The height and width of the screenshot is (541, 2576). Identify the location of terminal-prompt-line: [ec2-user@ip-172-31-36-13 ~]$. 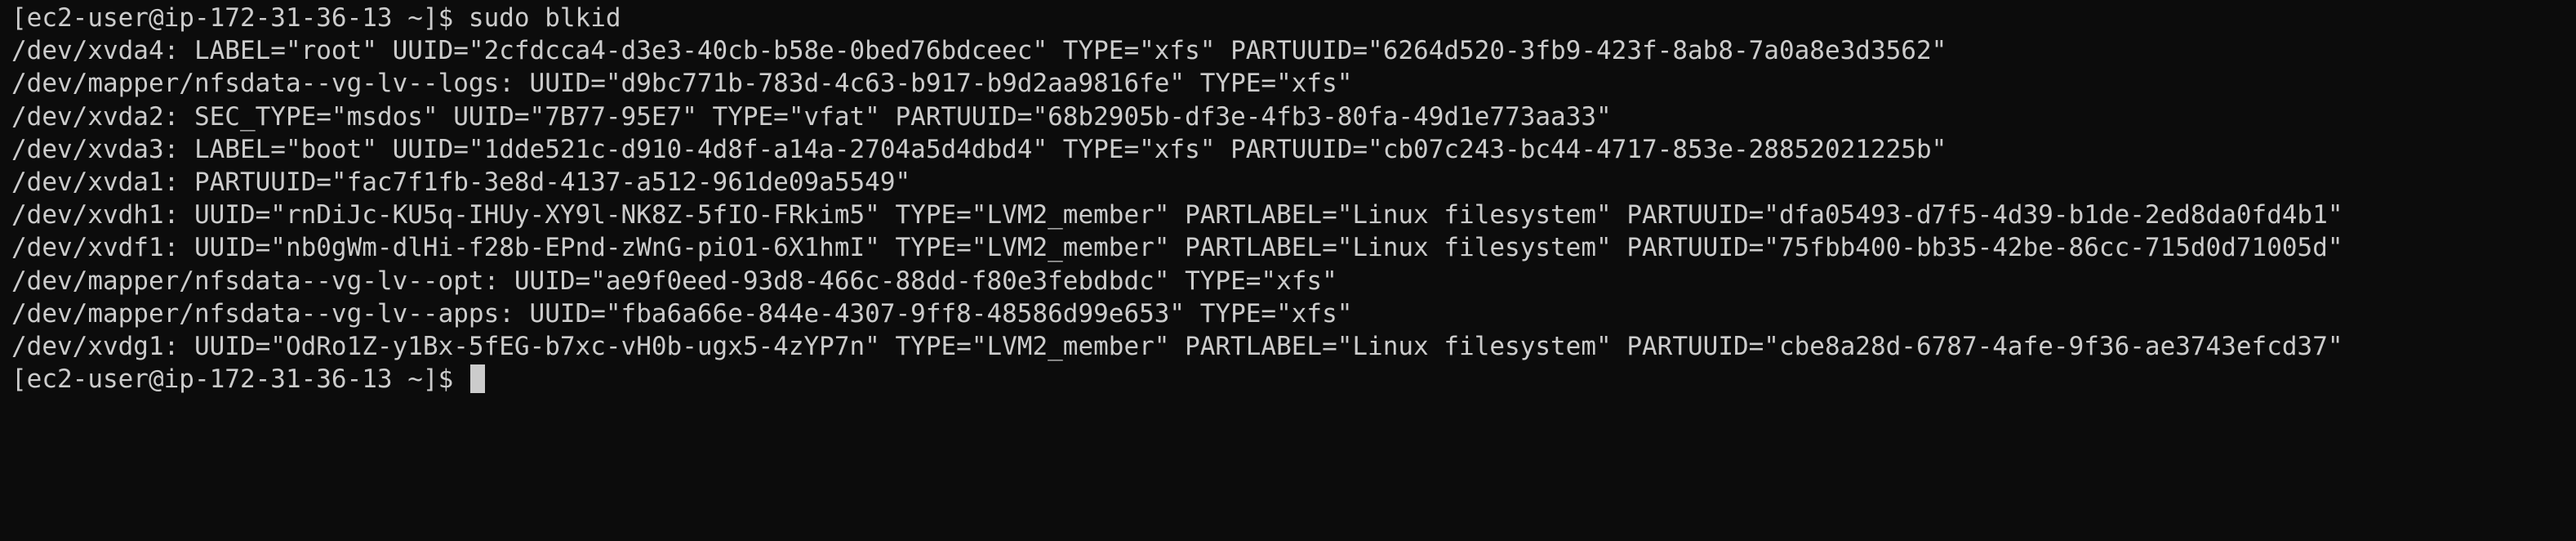
(1293, 379).